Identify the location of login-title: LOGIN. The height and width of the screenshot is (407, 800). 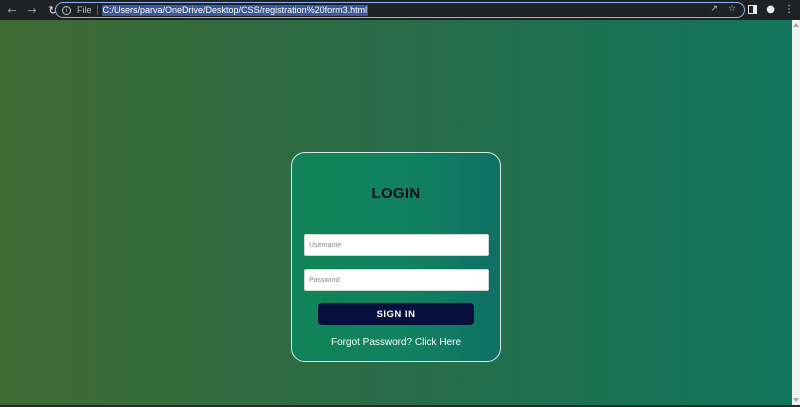
(396, 193).